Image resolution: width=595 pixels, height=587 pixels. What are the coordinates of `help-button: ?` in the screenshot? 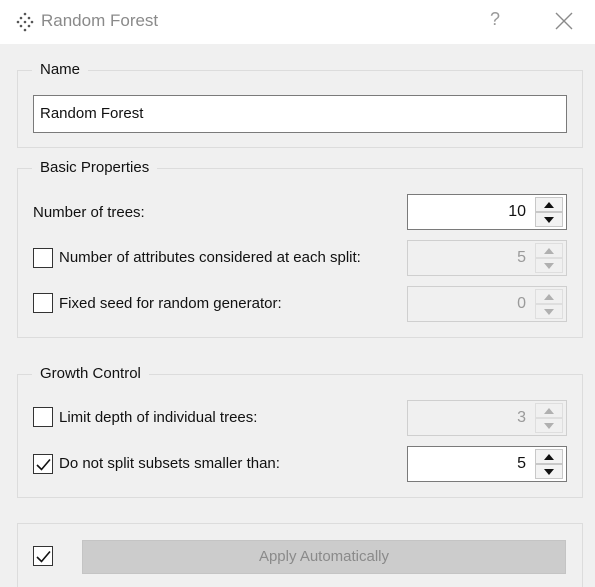 It's located at (495, 19).